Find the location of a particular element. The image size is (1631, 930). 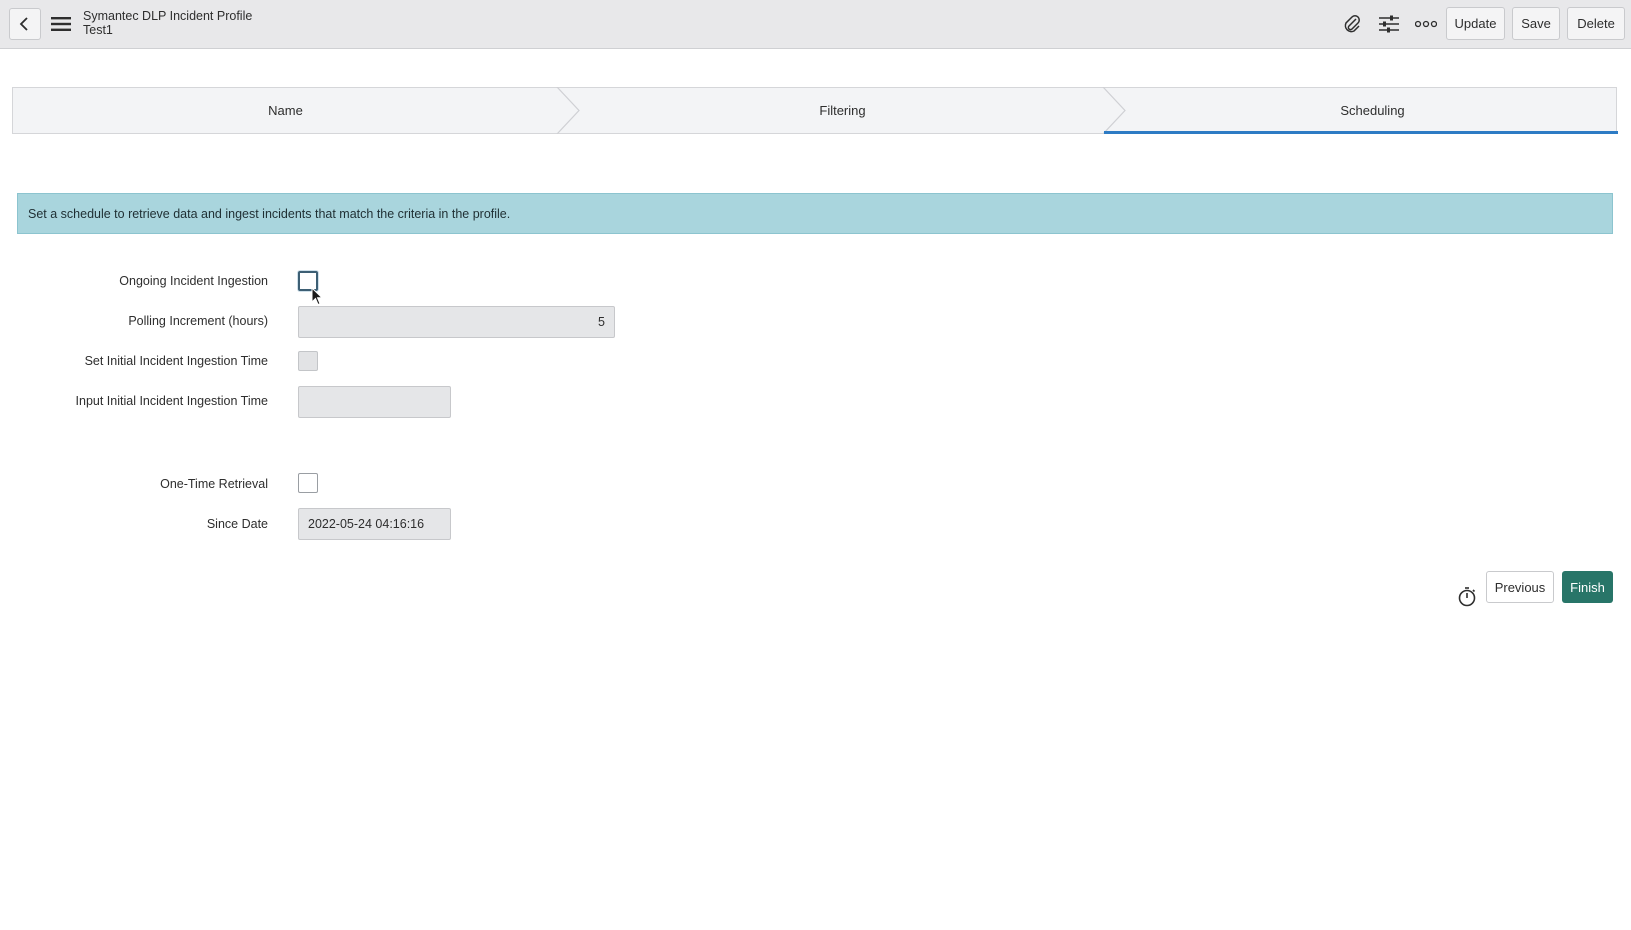

record-name: Test1 is located at coordinates (98, 30).